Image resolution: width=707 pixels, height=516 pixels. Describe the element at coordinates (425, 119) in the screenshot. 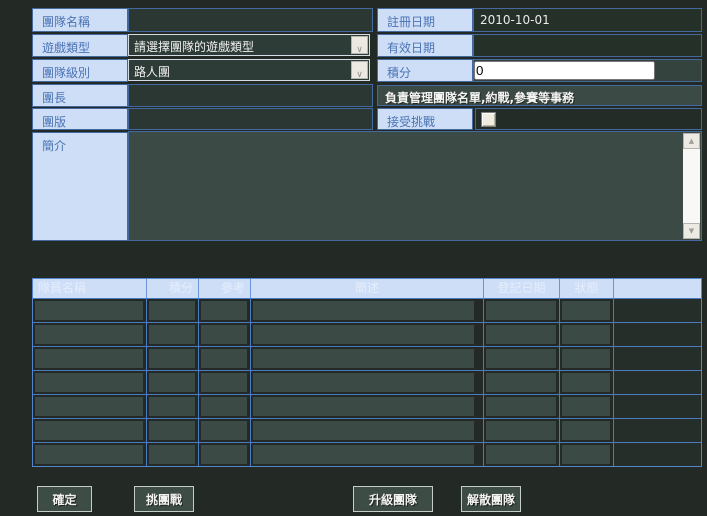

I see `accept-challenge-label: 接受挑戰` at that location.